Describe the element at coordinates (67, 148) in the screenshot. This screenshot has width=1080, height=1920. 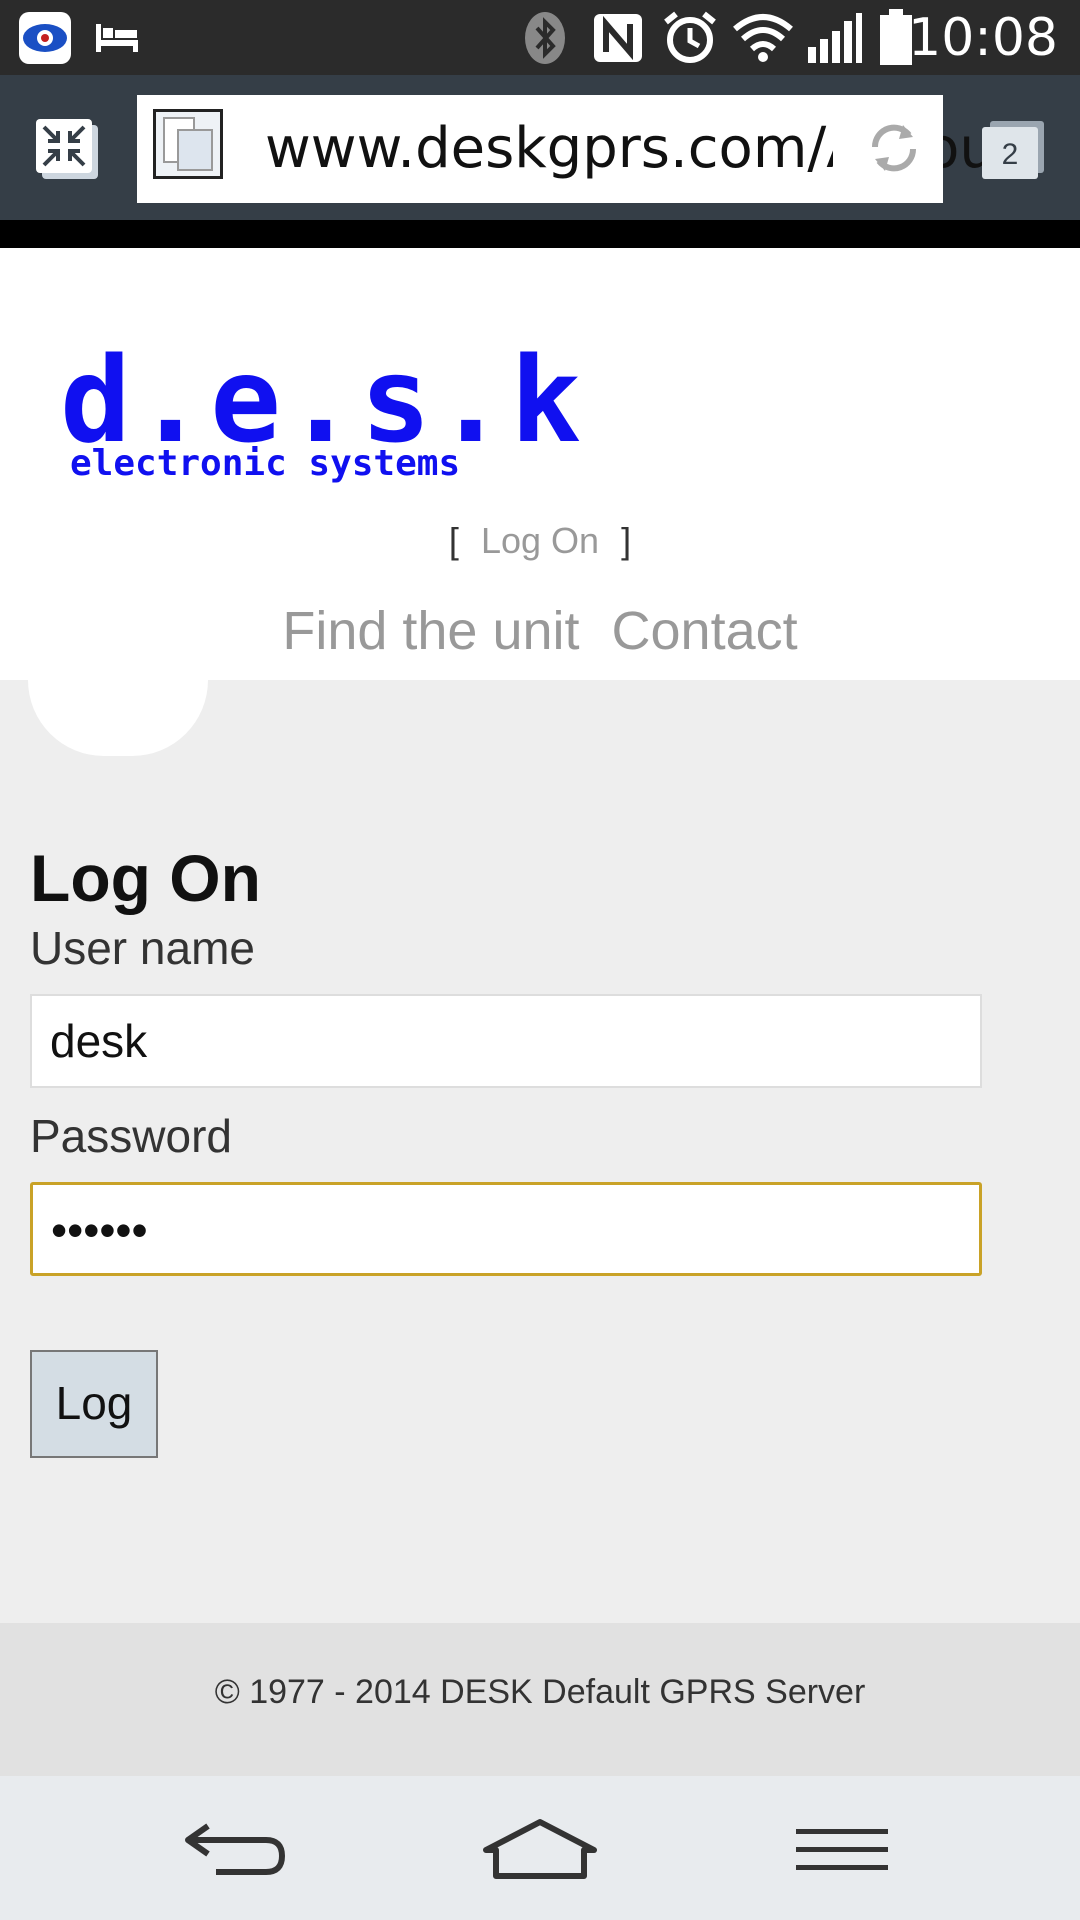
I see `exit-fullscreen-icon` at that location.